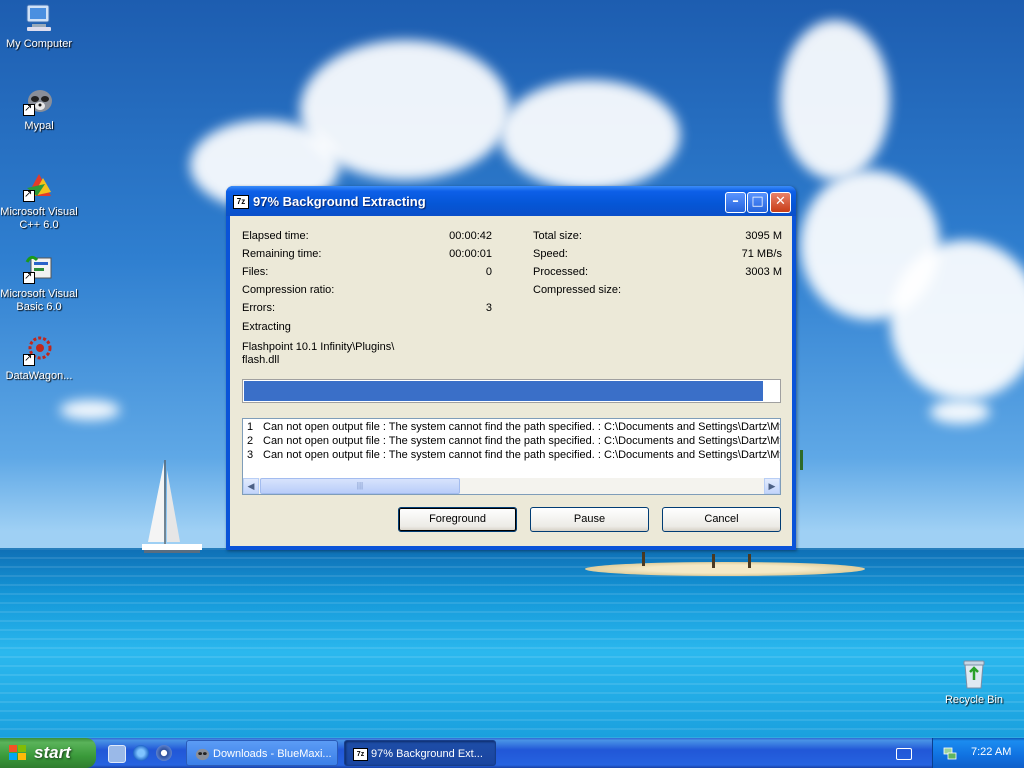  What do you see at coordinates (763, 272) in the screenshot?
I see `processed-value: 3003 M` at bounding box center [763, 272].